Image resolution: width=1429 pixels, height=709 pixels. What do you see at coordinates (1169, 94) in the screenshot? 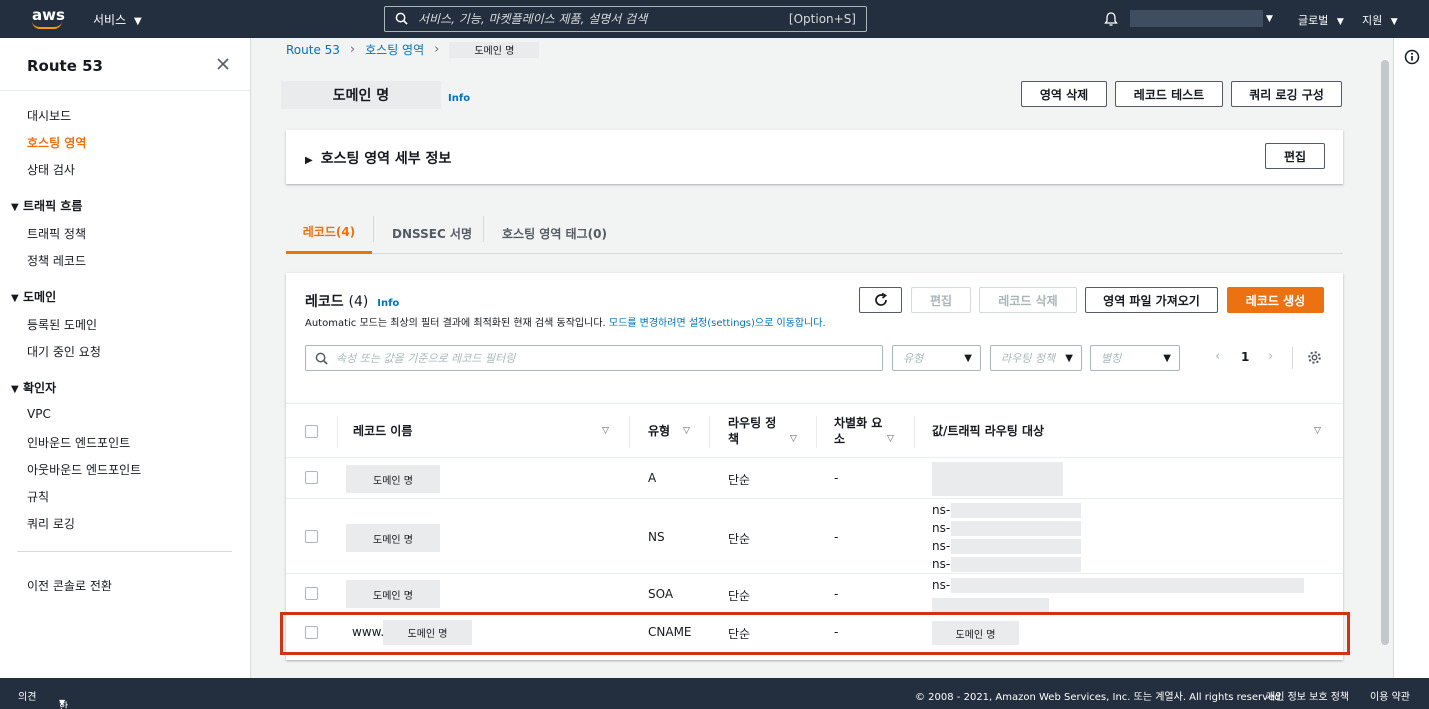
I see `test-record-button: 레코드 테스트` at bounding box center [1169, 94].